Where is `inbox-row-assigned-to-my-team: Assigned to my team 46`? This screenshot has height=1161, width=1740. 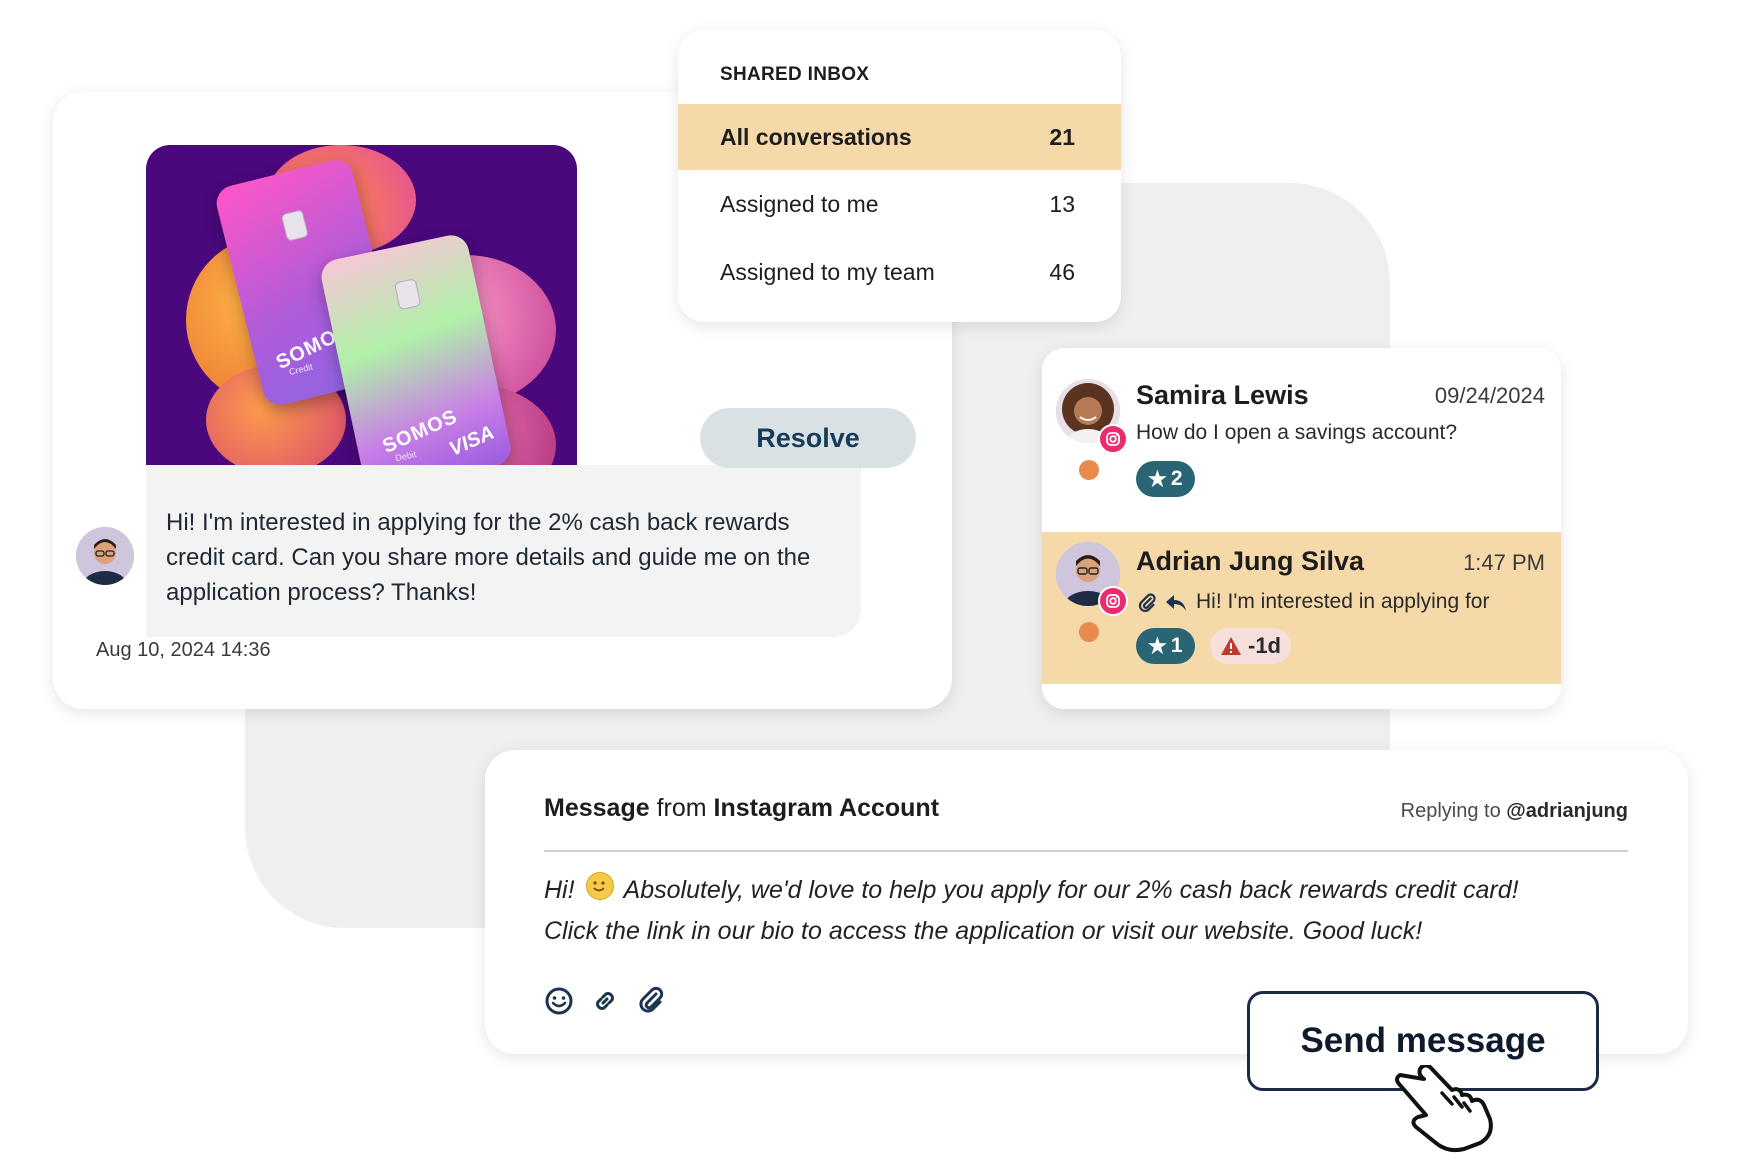 inbox-row-assigned-to-my-team: Assigned to my team 46 is located at coordinates (899, 272).